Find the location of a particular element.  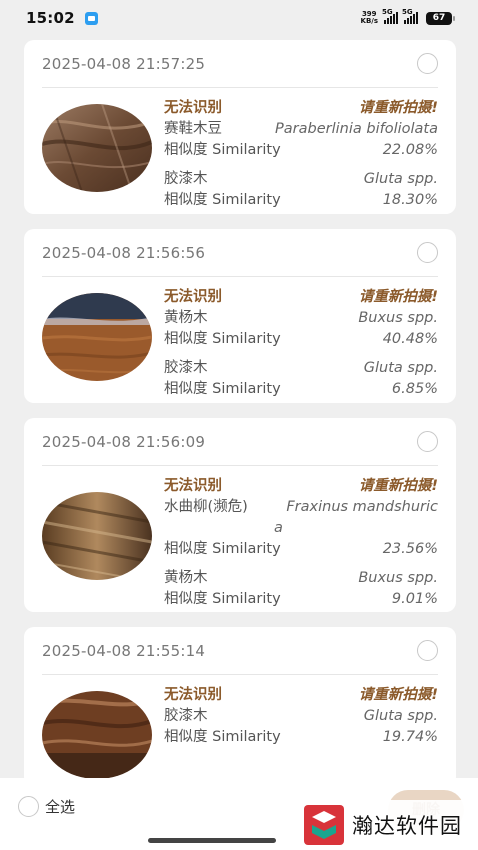

signal-strength-icon: 5G is located at coordinates (390, 16).